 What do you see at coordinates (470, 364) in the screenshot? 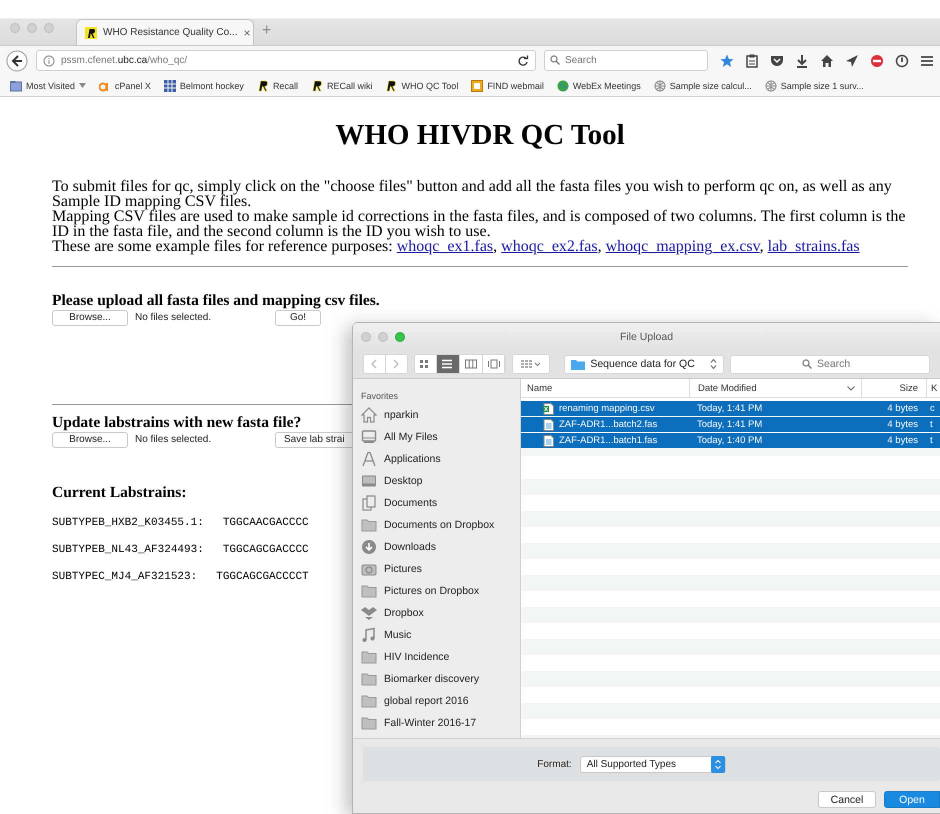
I see `columns-icon` at bounding box center [470, 364].